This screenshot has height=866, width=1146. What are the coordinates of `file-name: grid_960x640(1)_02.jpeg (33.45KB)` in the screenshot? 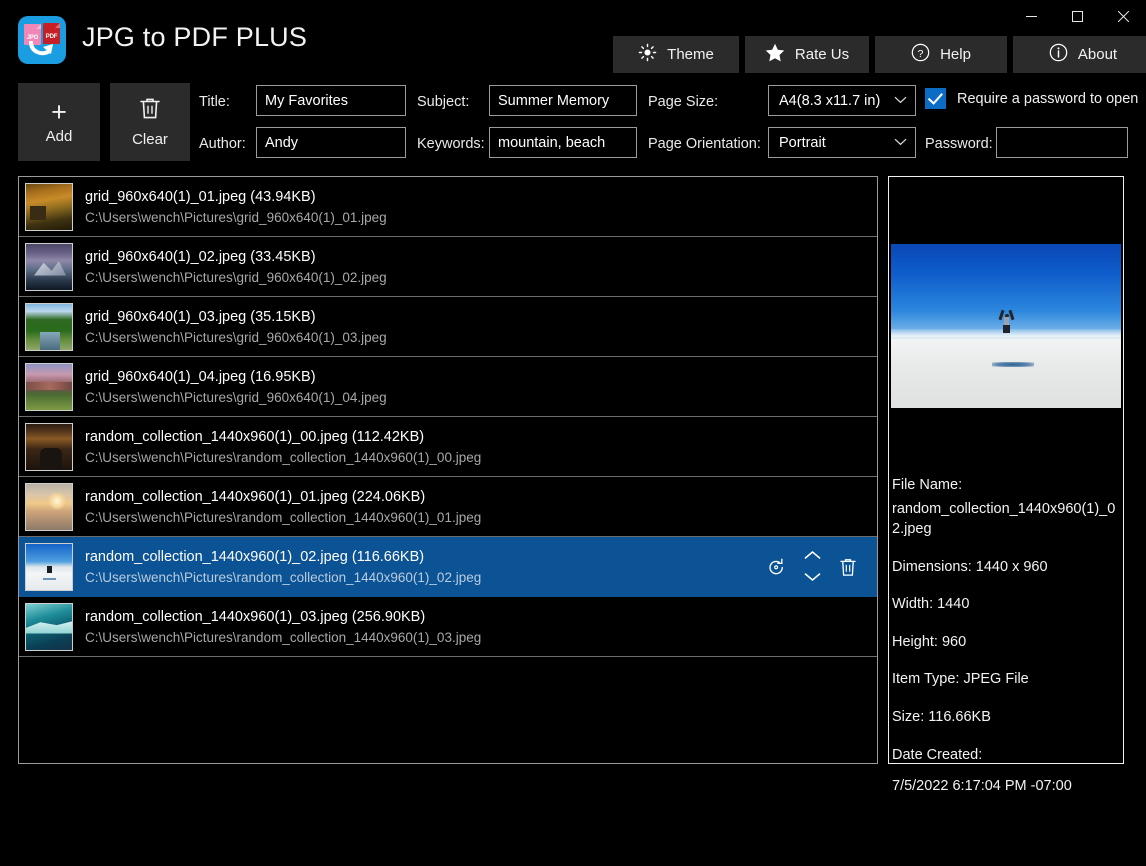 It's located at (200, 256).